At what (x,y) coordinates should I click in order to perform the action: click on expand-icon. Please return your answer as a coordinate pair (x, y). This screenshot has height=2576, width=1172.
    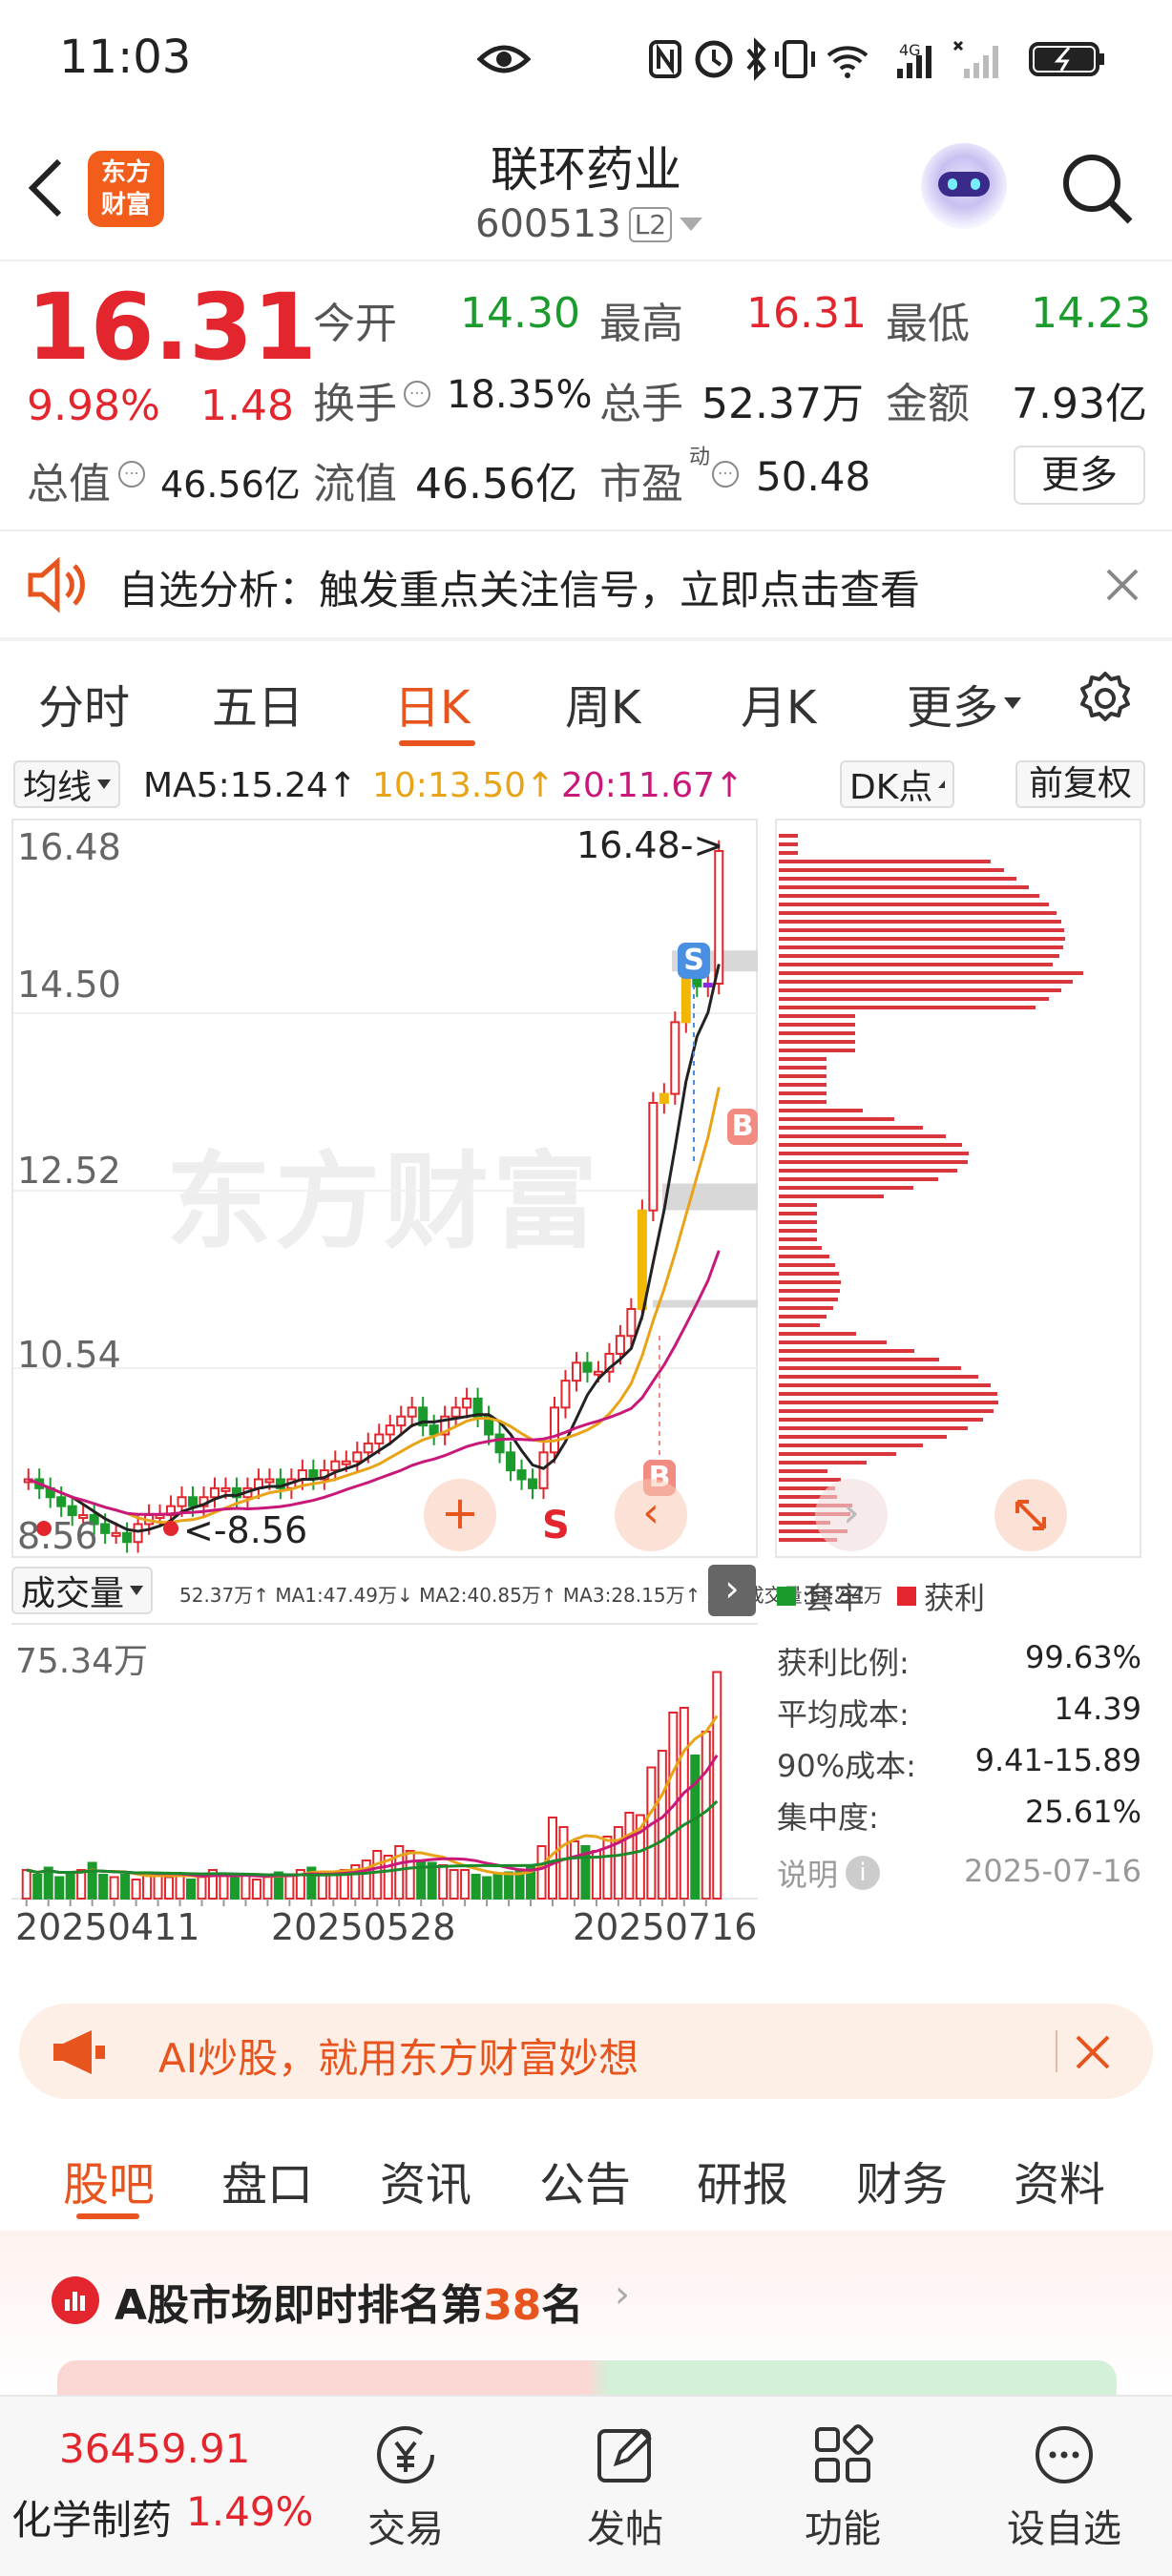
    Looking at the image, I should click on (1031, 1515).